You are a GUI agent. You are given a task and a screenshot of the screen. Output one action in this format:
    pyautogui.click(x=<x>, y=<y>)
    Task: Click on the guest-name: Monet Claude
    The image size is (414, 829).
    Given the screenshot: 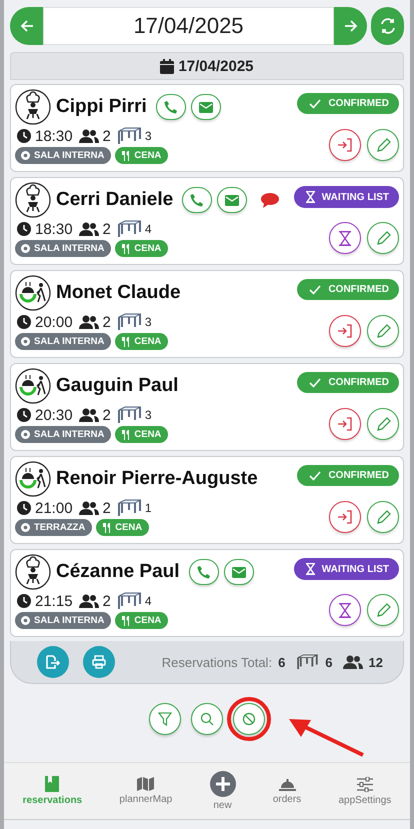 What is the action you would take?
    pyautogui.click(x=118, y=293)
    